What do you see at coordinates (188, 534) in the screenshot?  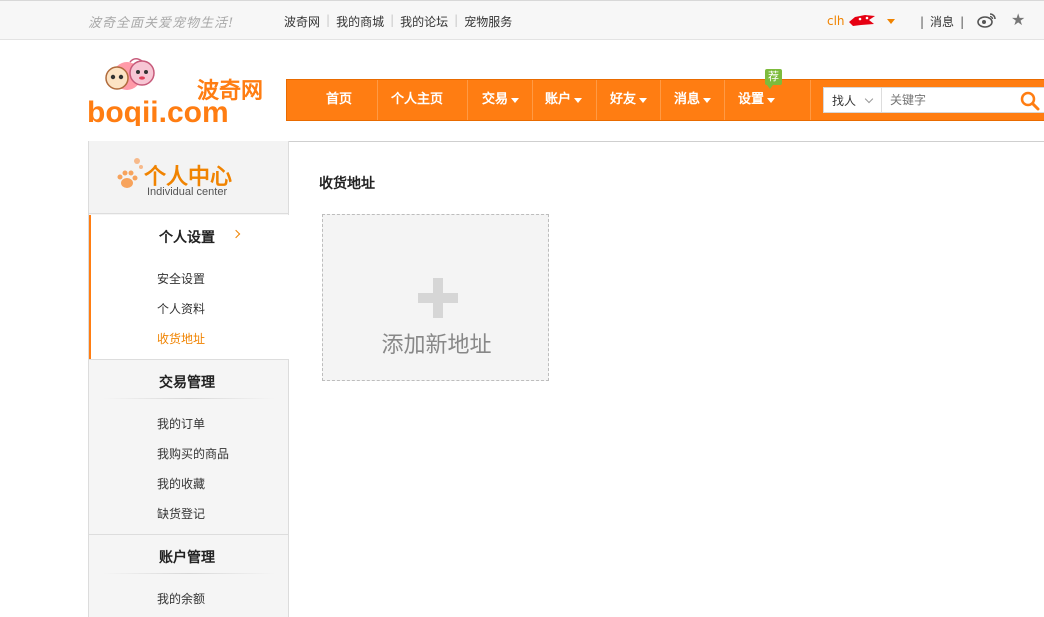 I see `section-account-divider` at bounding box center [188, 534].